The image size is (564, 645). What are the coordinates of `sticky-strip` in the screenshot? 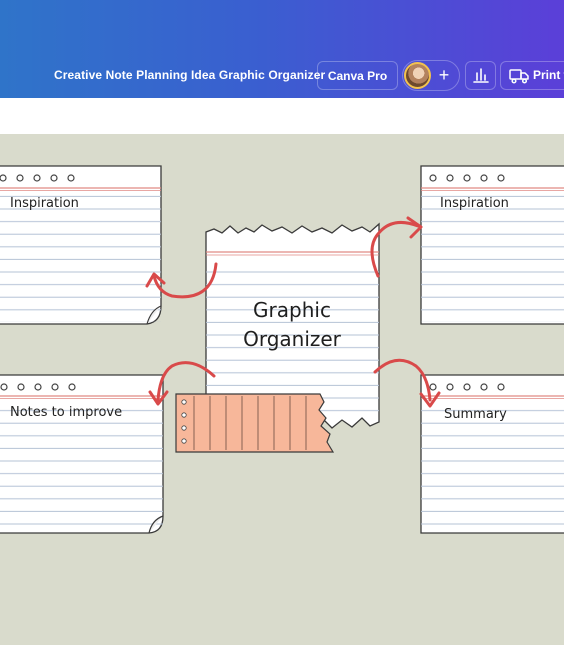 It's located at (255, 423).